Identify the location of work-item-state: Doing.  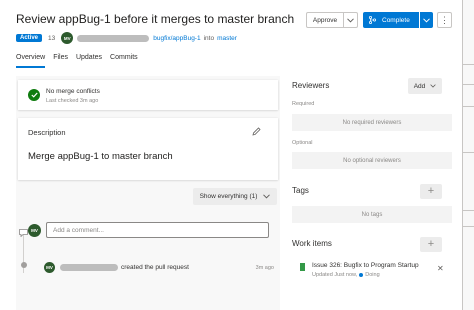
(372, 275).